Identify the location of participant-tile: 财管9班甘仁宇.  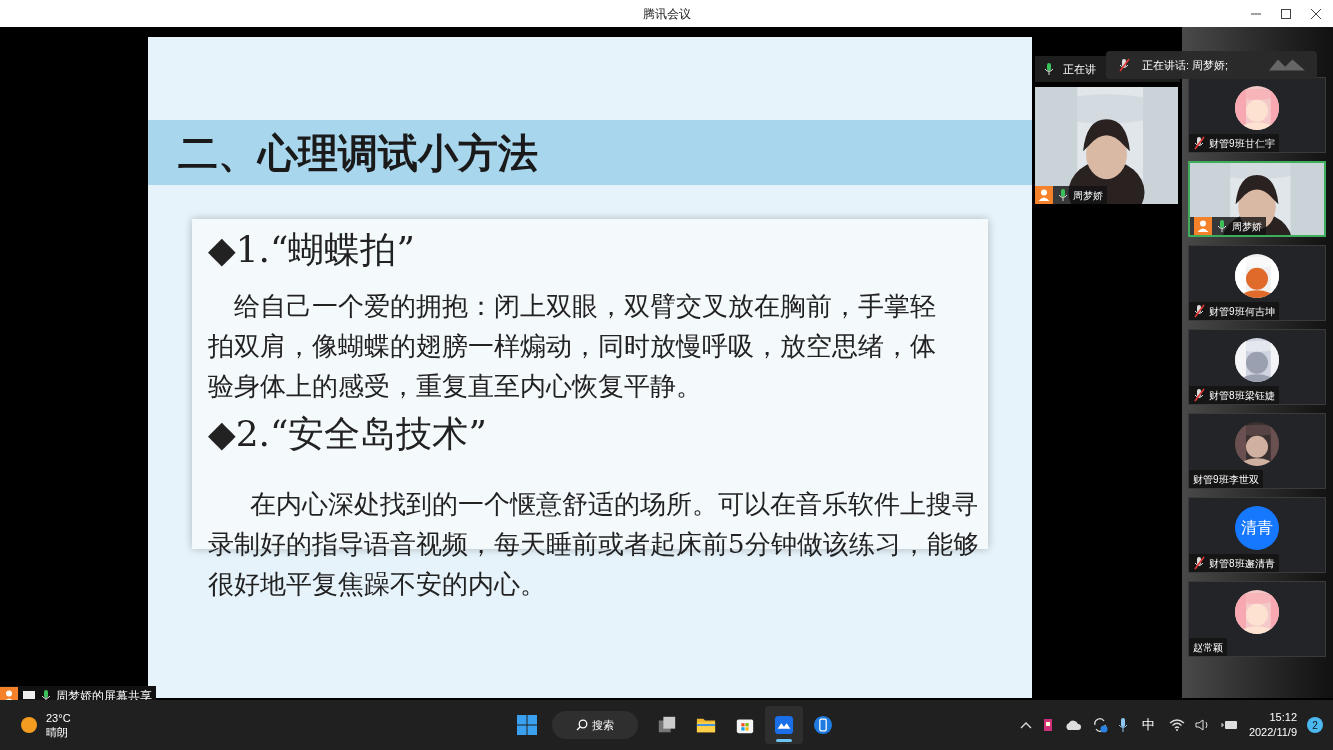
(1257, 115).